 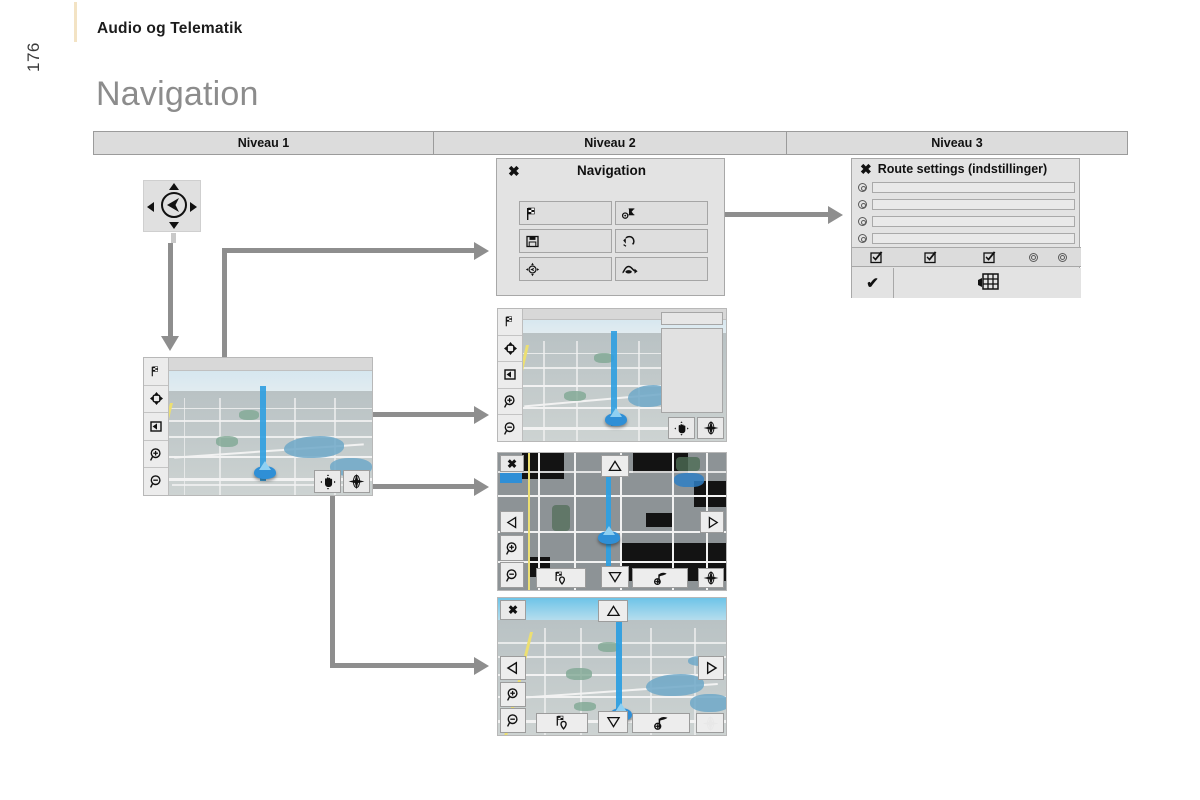 I want to click on triangle-down-icon, so click(x=174, y=225).